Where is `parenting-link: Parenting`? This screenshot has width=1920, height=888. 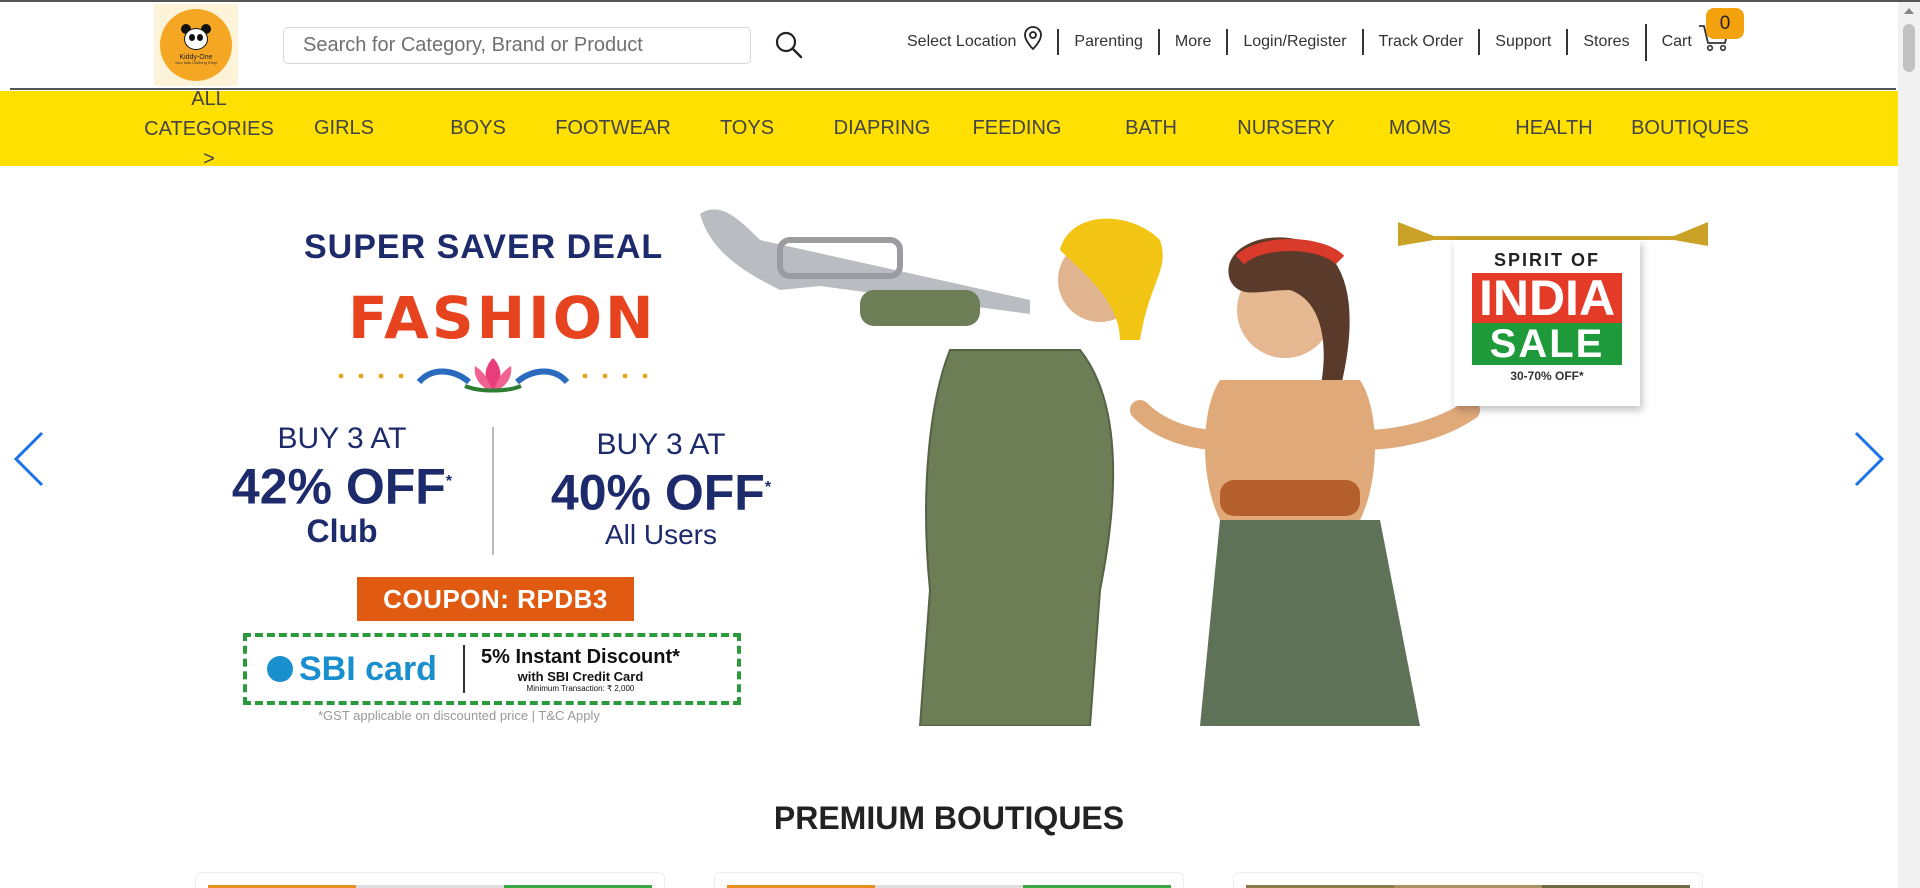 parenting-link: Parenting is located at coordinates (1107, 42).